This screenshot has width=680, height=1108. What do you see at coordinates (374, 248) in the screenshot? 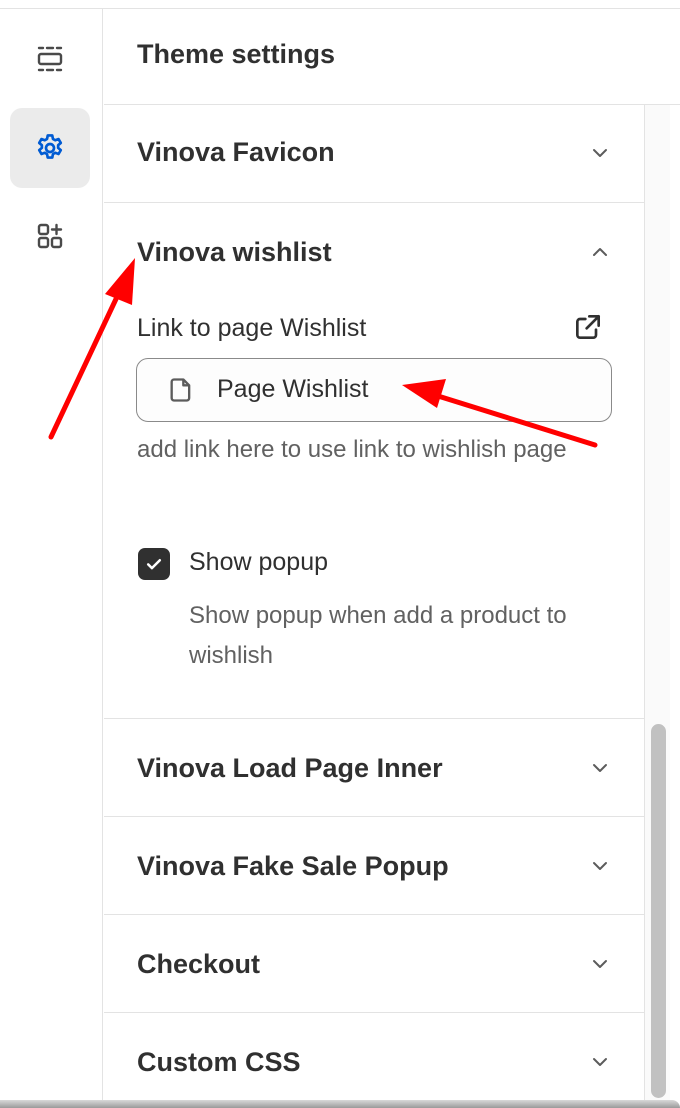
I see `section-header-vinova-wishlist: Vinova wishlist` at bounding box center [374, 248].